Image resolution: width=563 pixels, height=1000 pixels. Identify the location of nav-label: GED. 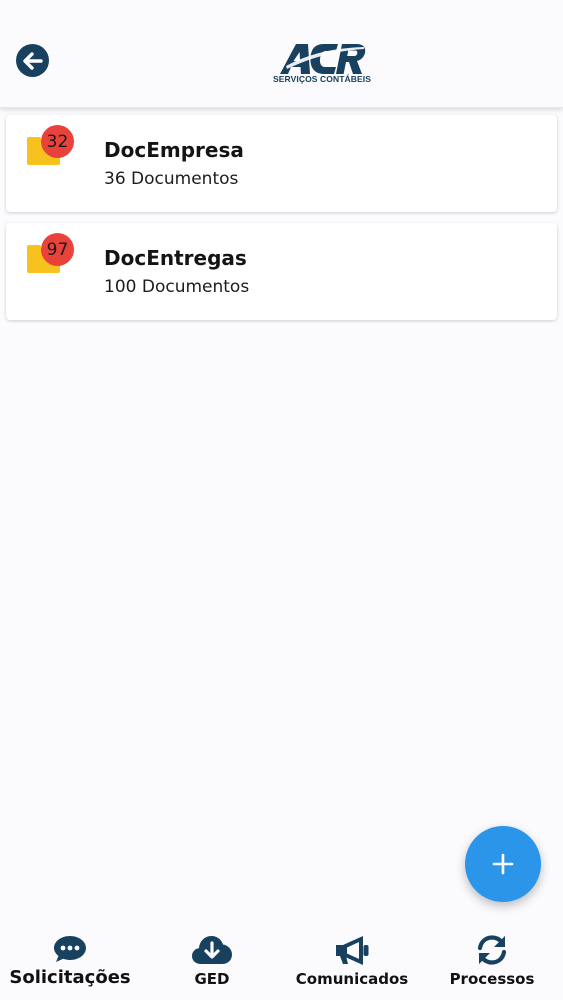
(212, 979).